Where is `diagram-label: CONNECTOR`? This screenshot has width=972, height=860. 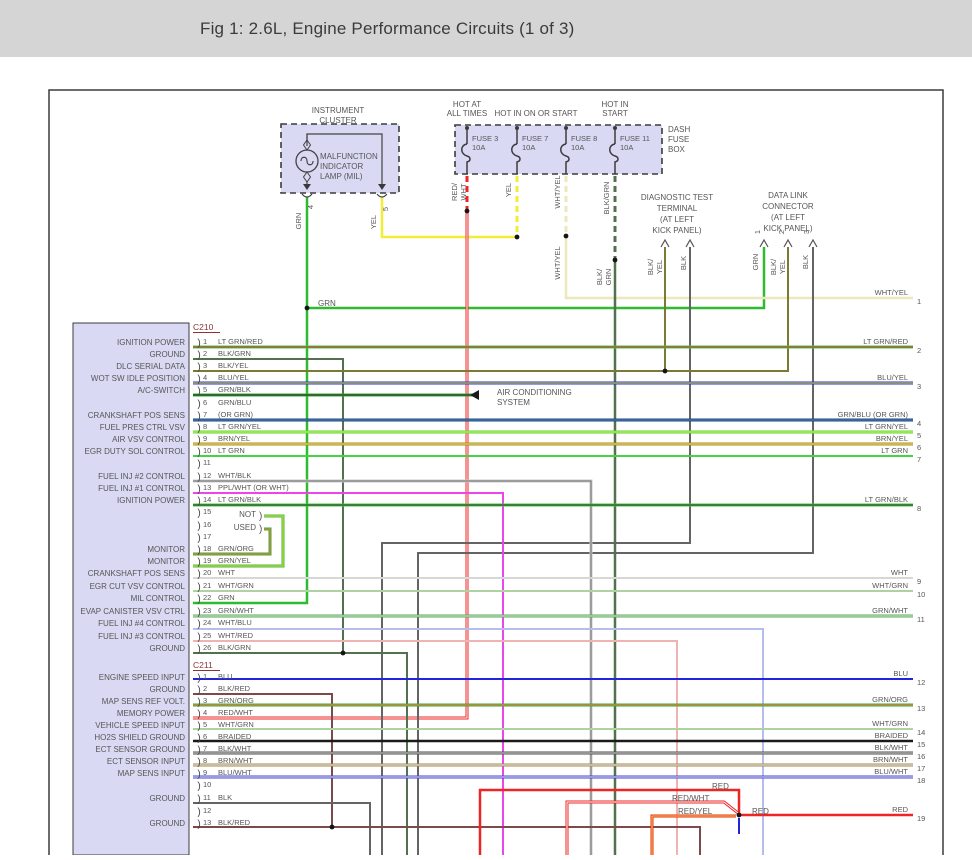
diagram-label: CONNECTOR is located at coordinates (788, 206).